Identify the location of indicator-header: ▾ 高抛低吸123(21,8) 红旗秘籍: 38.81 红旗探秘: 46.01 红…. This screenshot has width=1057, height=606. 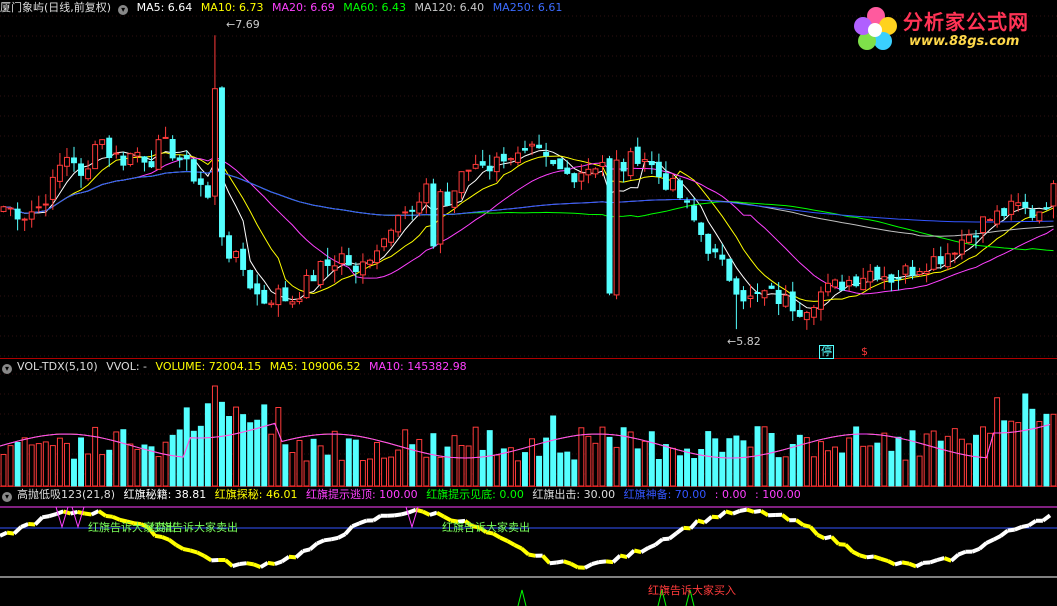
(403, 495).